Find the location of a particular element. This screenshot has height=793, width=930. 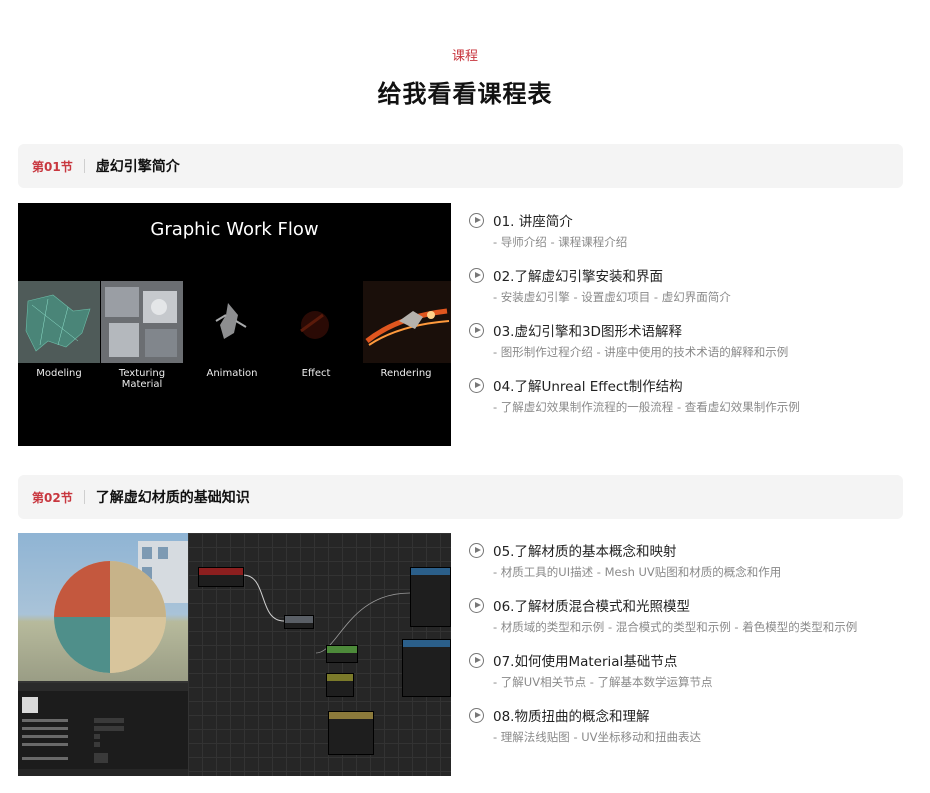

material-editor-image is located at coordinates (234, 654).